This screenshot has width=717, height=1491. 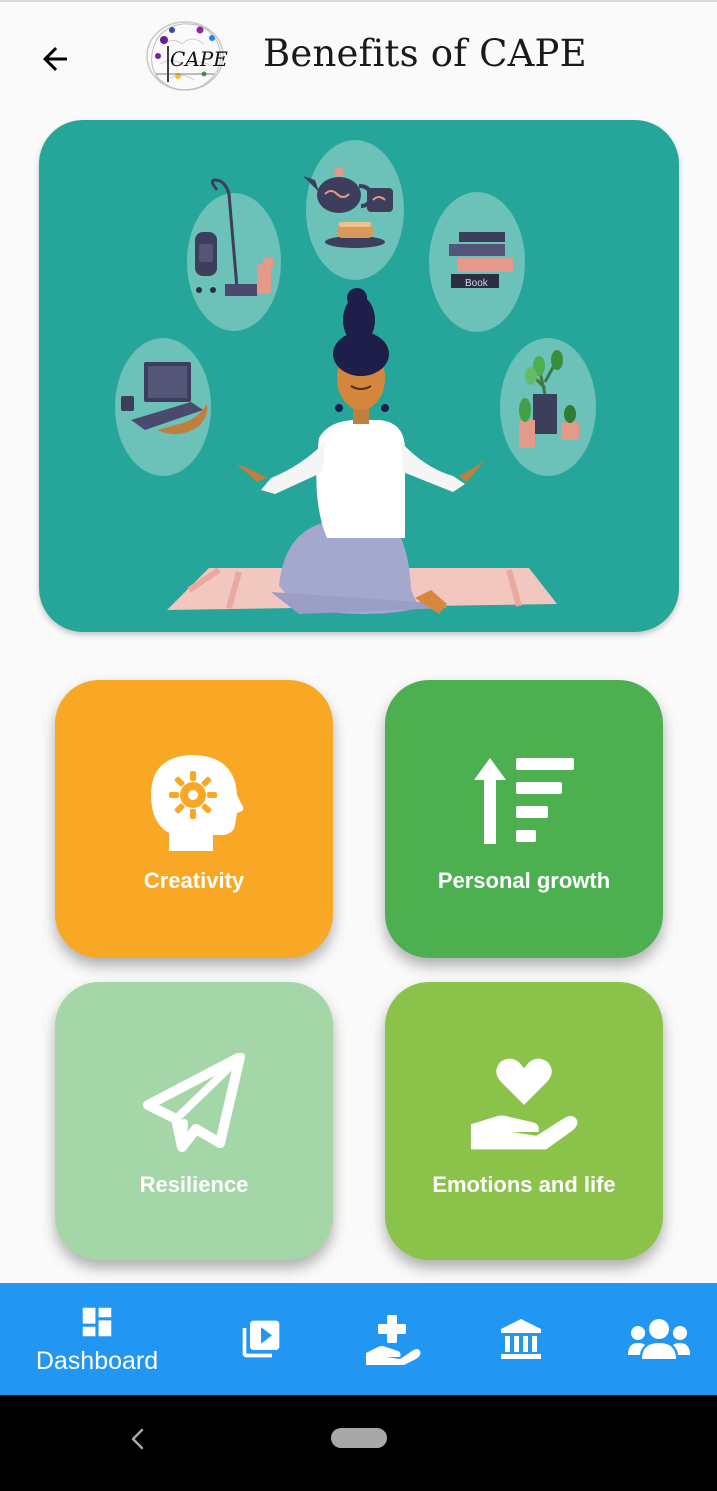 What do you see at coordinates (353, 210) in the screenshot?
I see `teapot-bubble` at bounding box center [353, 210].